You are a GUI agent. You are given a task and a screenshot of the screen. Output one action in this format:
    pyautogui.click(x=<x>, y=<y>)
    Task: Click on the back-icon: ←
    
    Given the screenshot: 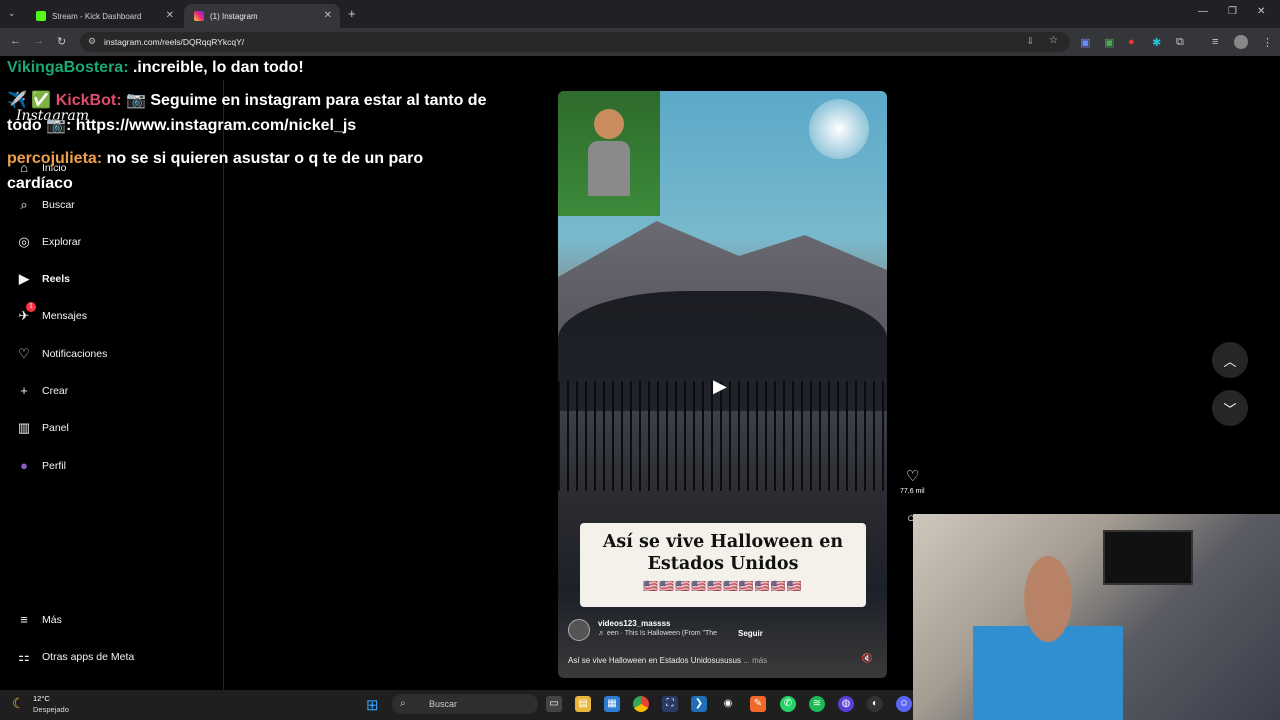 What is the action you would take?
    pyautogui.click(x=15, y=41)
    